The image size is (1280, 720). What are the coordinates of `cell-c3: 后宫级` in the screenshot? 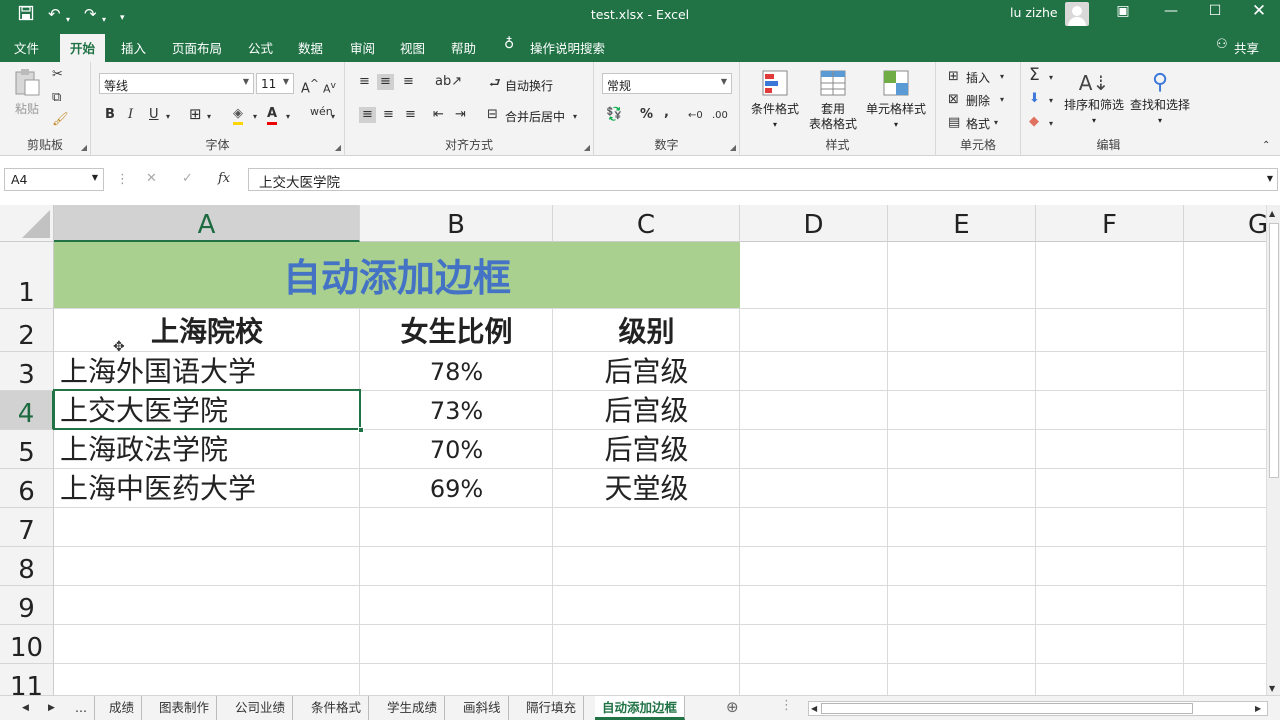 It's located at (646, 372).